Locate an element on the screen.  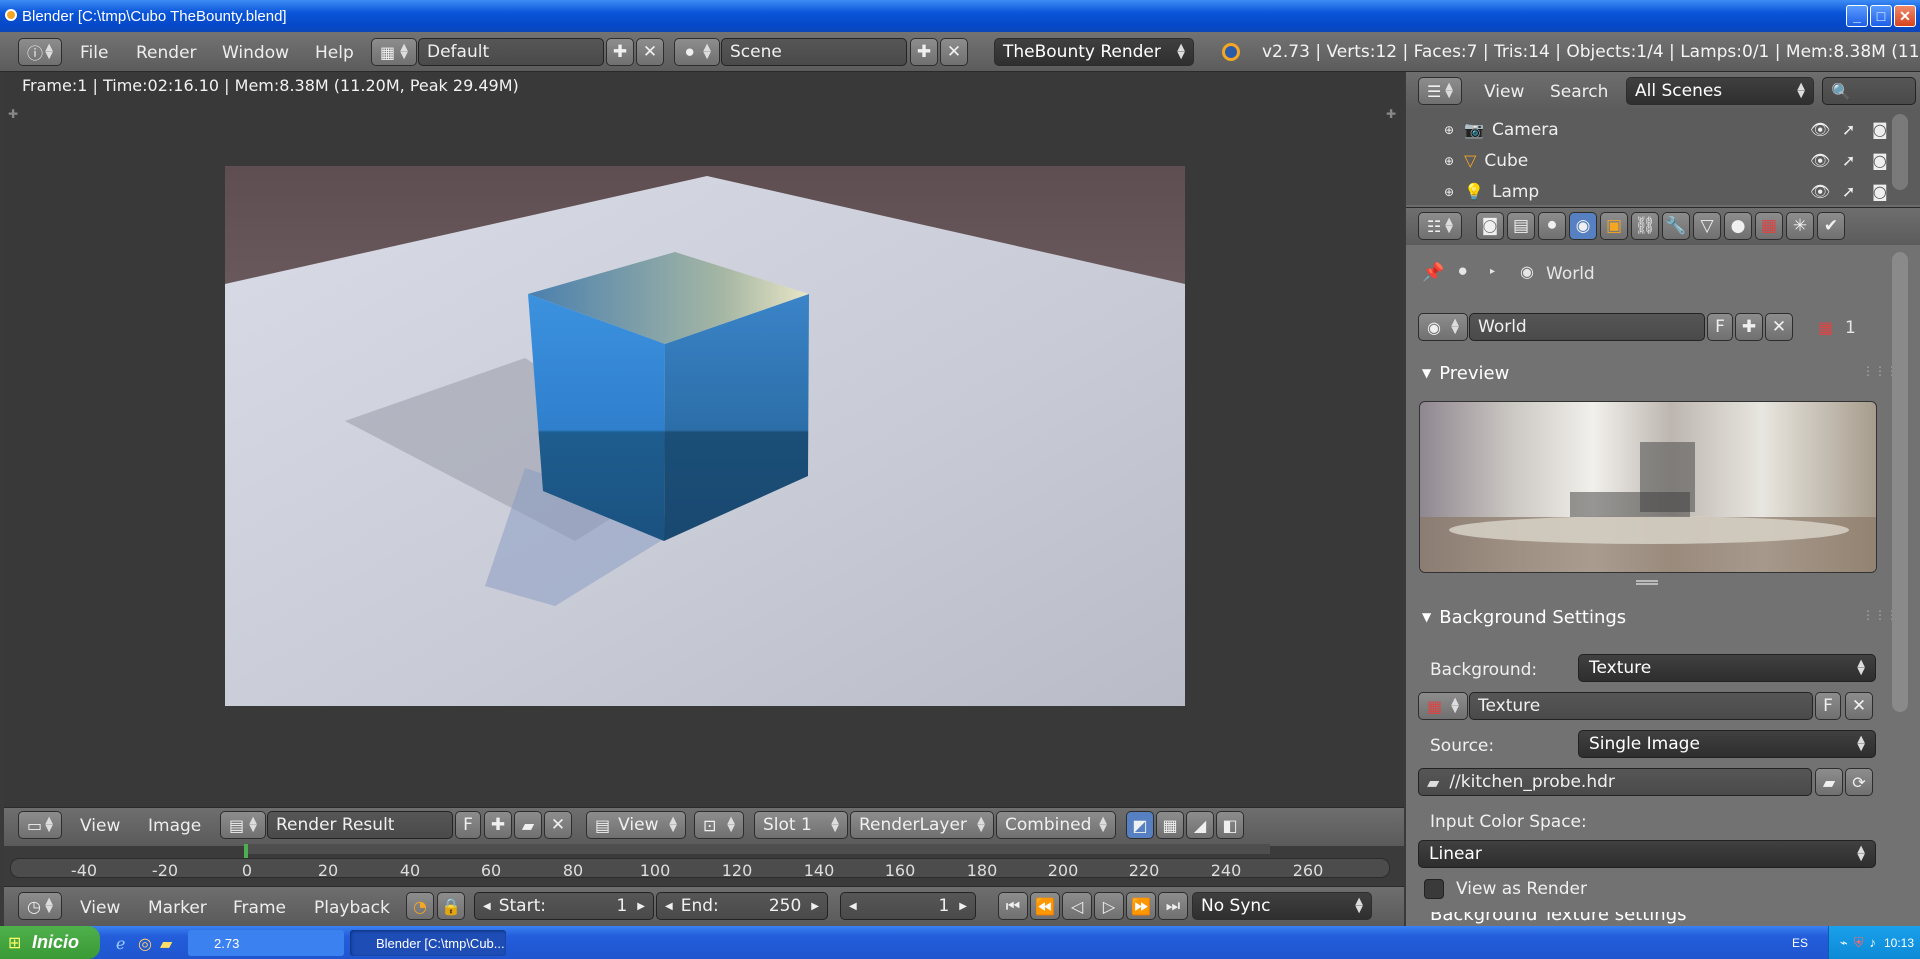
unlink-world-button: ✕ is located at coordinates (1779, 327).